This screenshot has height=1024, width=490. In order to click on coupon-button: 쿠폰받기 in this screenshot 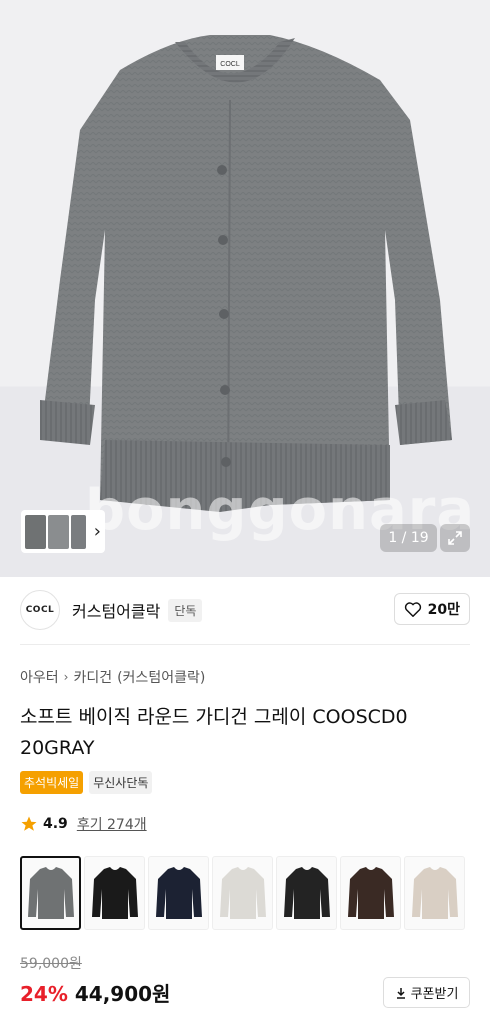, I will do `click(426, 992)`.